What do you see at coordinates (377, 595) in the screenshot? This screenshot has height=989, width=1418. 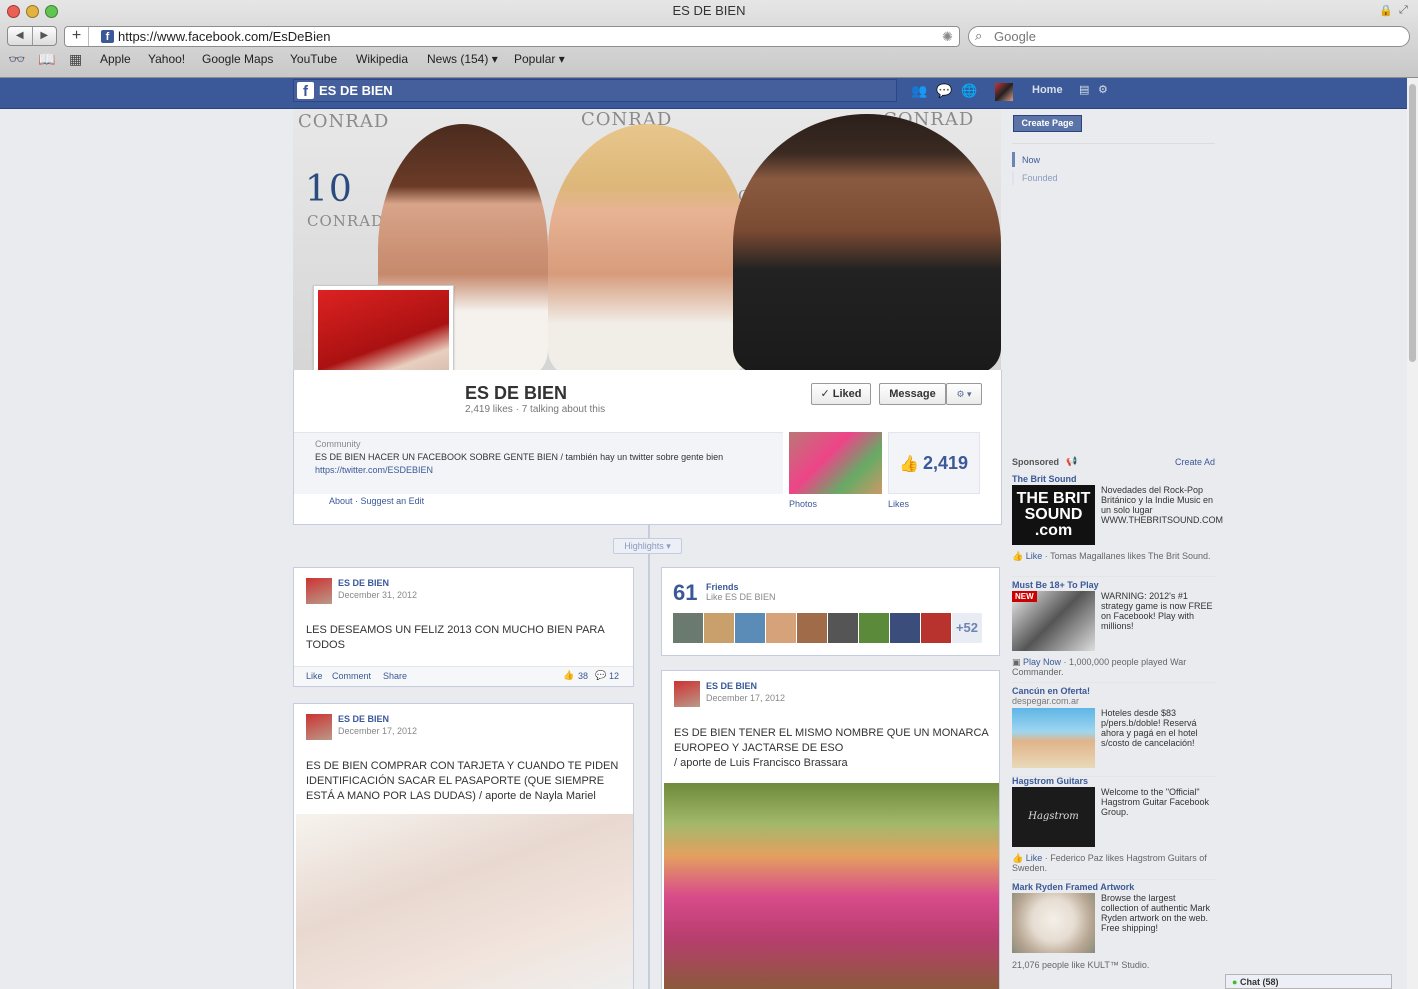 I see `post-date: December 31, 2012` at bounding box center [377, 595].